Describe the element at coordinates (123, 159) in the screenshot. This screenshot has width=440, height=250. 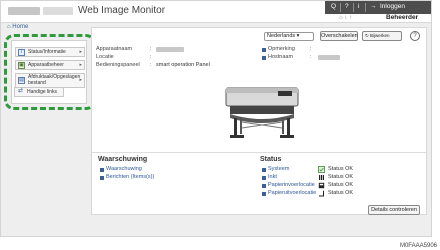
I see `warning-title: Waarschuwing` at that location.